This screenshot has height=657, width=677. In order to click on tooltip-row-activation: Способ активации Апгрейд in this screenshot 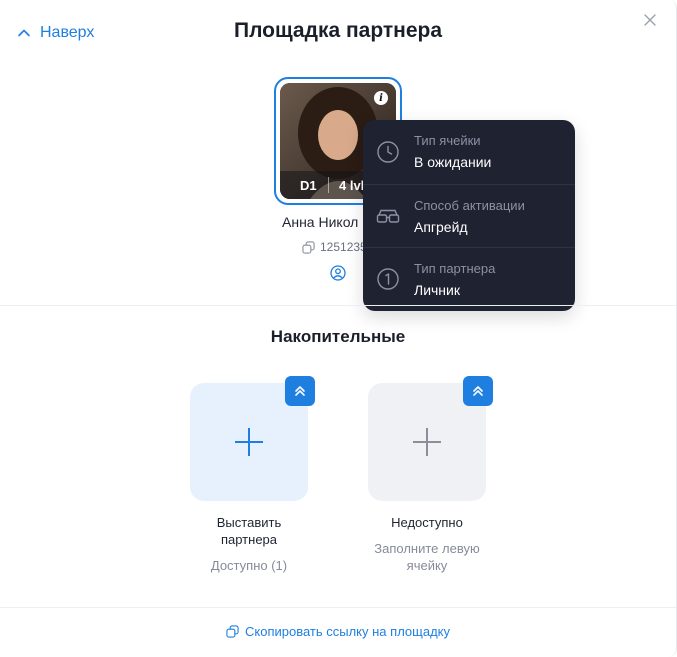, I will do `click(469, 215)`.